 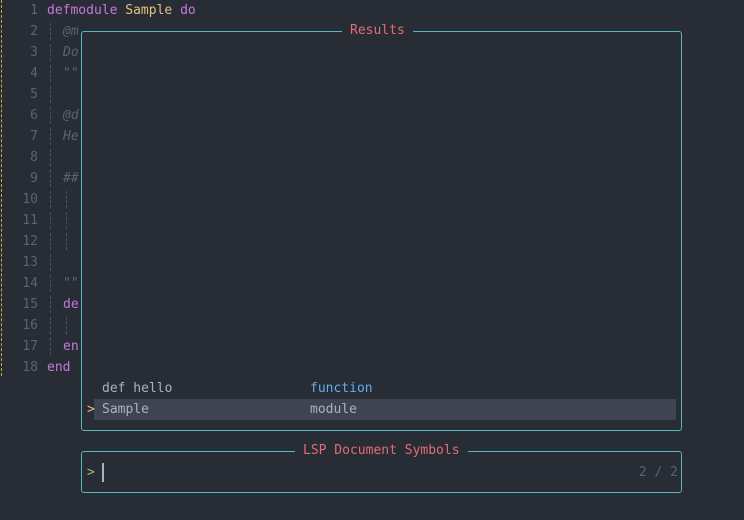 I want to click on code-token: do, so click(x=188, y=10).